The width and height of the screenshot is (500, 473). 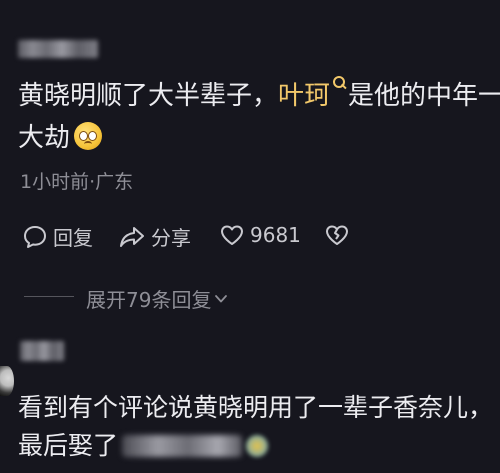 I want to click on broken-heart-icon, so click(x=337, y=235).